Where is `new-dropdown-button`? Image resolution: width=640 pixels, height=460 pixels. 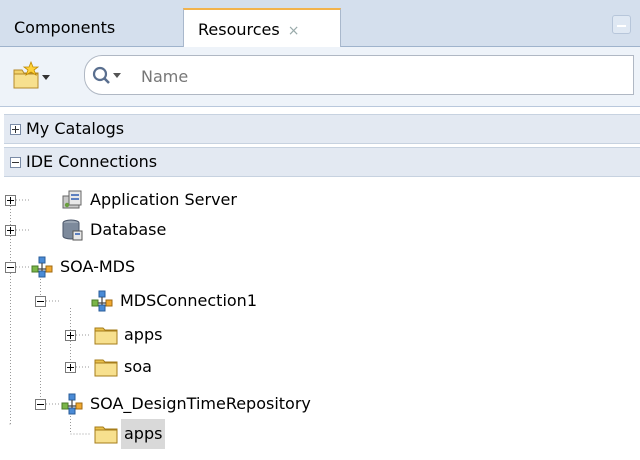 new-dropdown-button is located at coordinates (32, 75).